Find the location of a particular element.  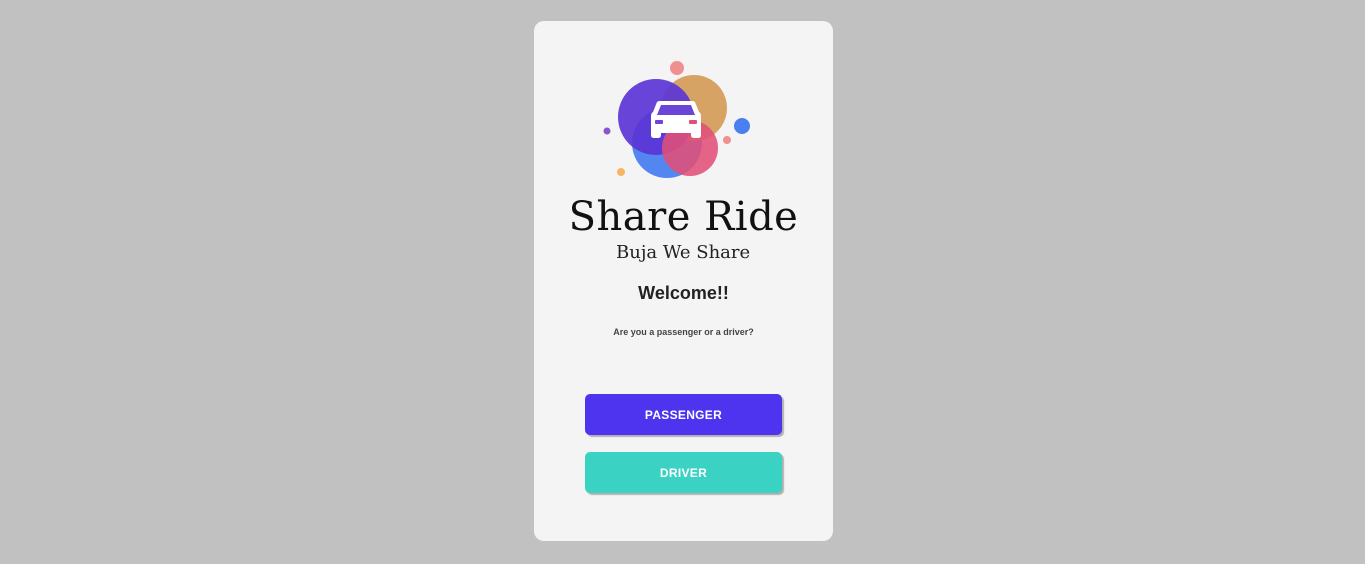

role-question: Are you a passenger or a driver? is located at coordinates (683, 332).